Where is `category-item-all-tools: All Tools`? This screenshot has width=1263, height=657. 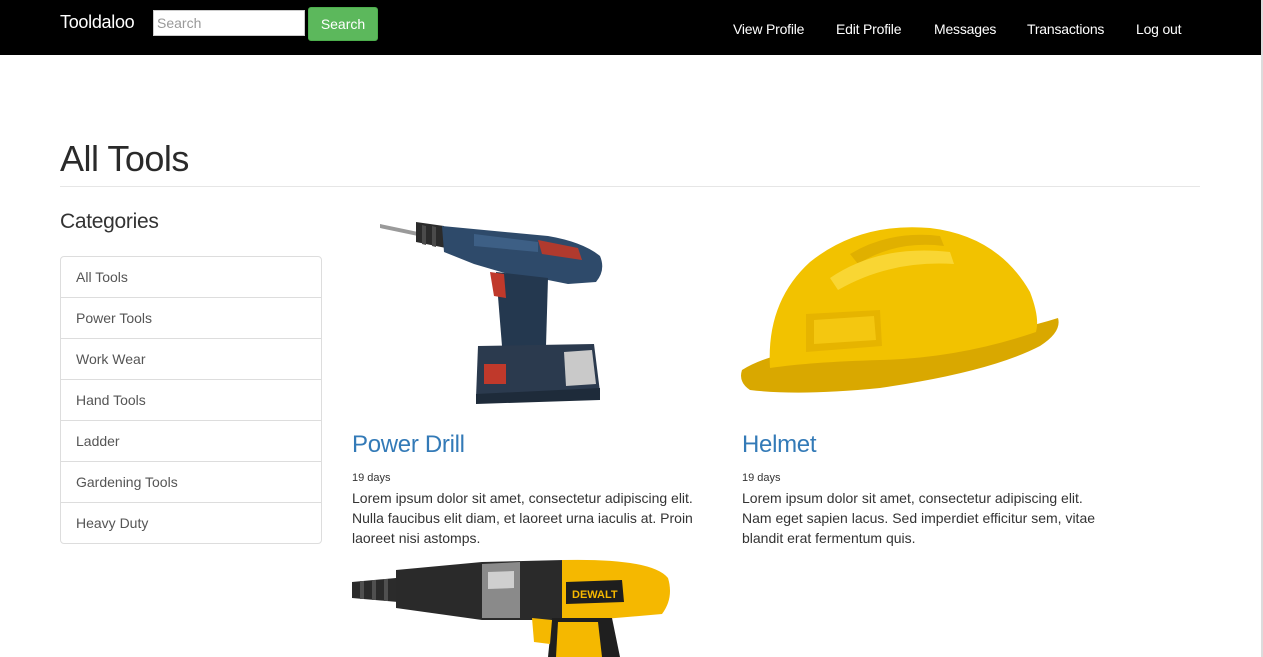 category-item-all-tools: All Tools is located at coordinates (191, 277).